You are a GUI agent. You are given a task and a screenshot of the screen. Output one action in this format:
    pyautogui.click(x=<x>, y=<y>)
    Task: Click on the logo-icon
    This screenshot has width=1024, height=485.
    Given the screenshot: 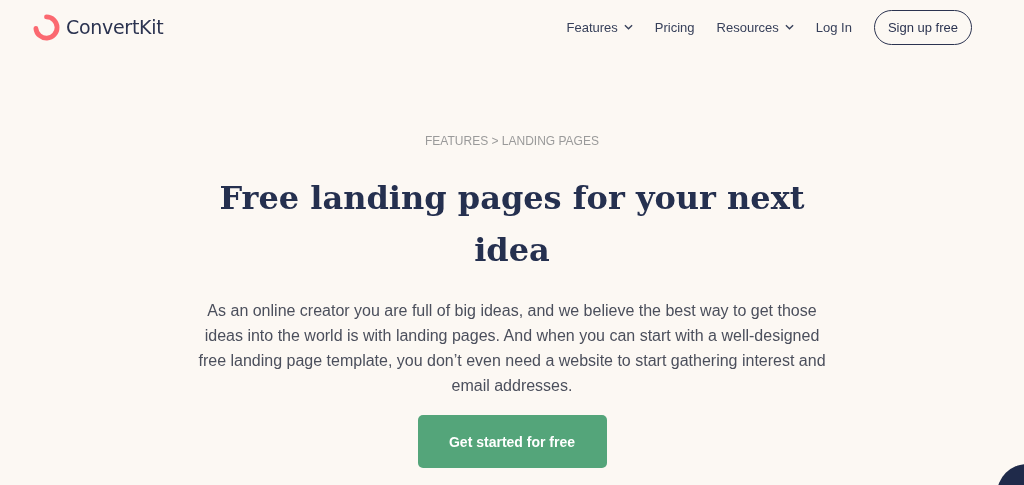 What is the action you would take?
    pyautogui.click(x=46, y=27)
    